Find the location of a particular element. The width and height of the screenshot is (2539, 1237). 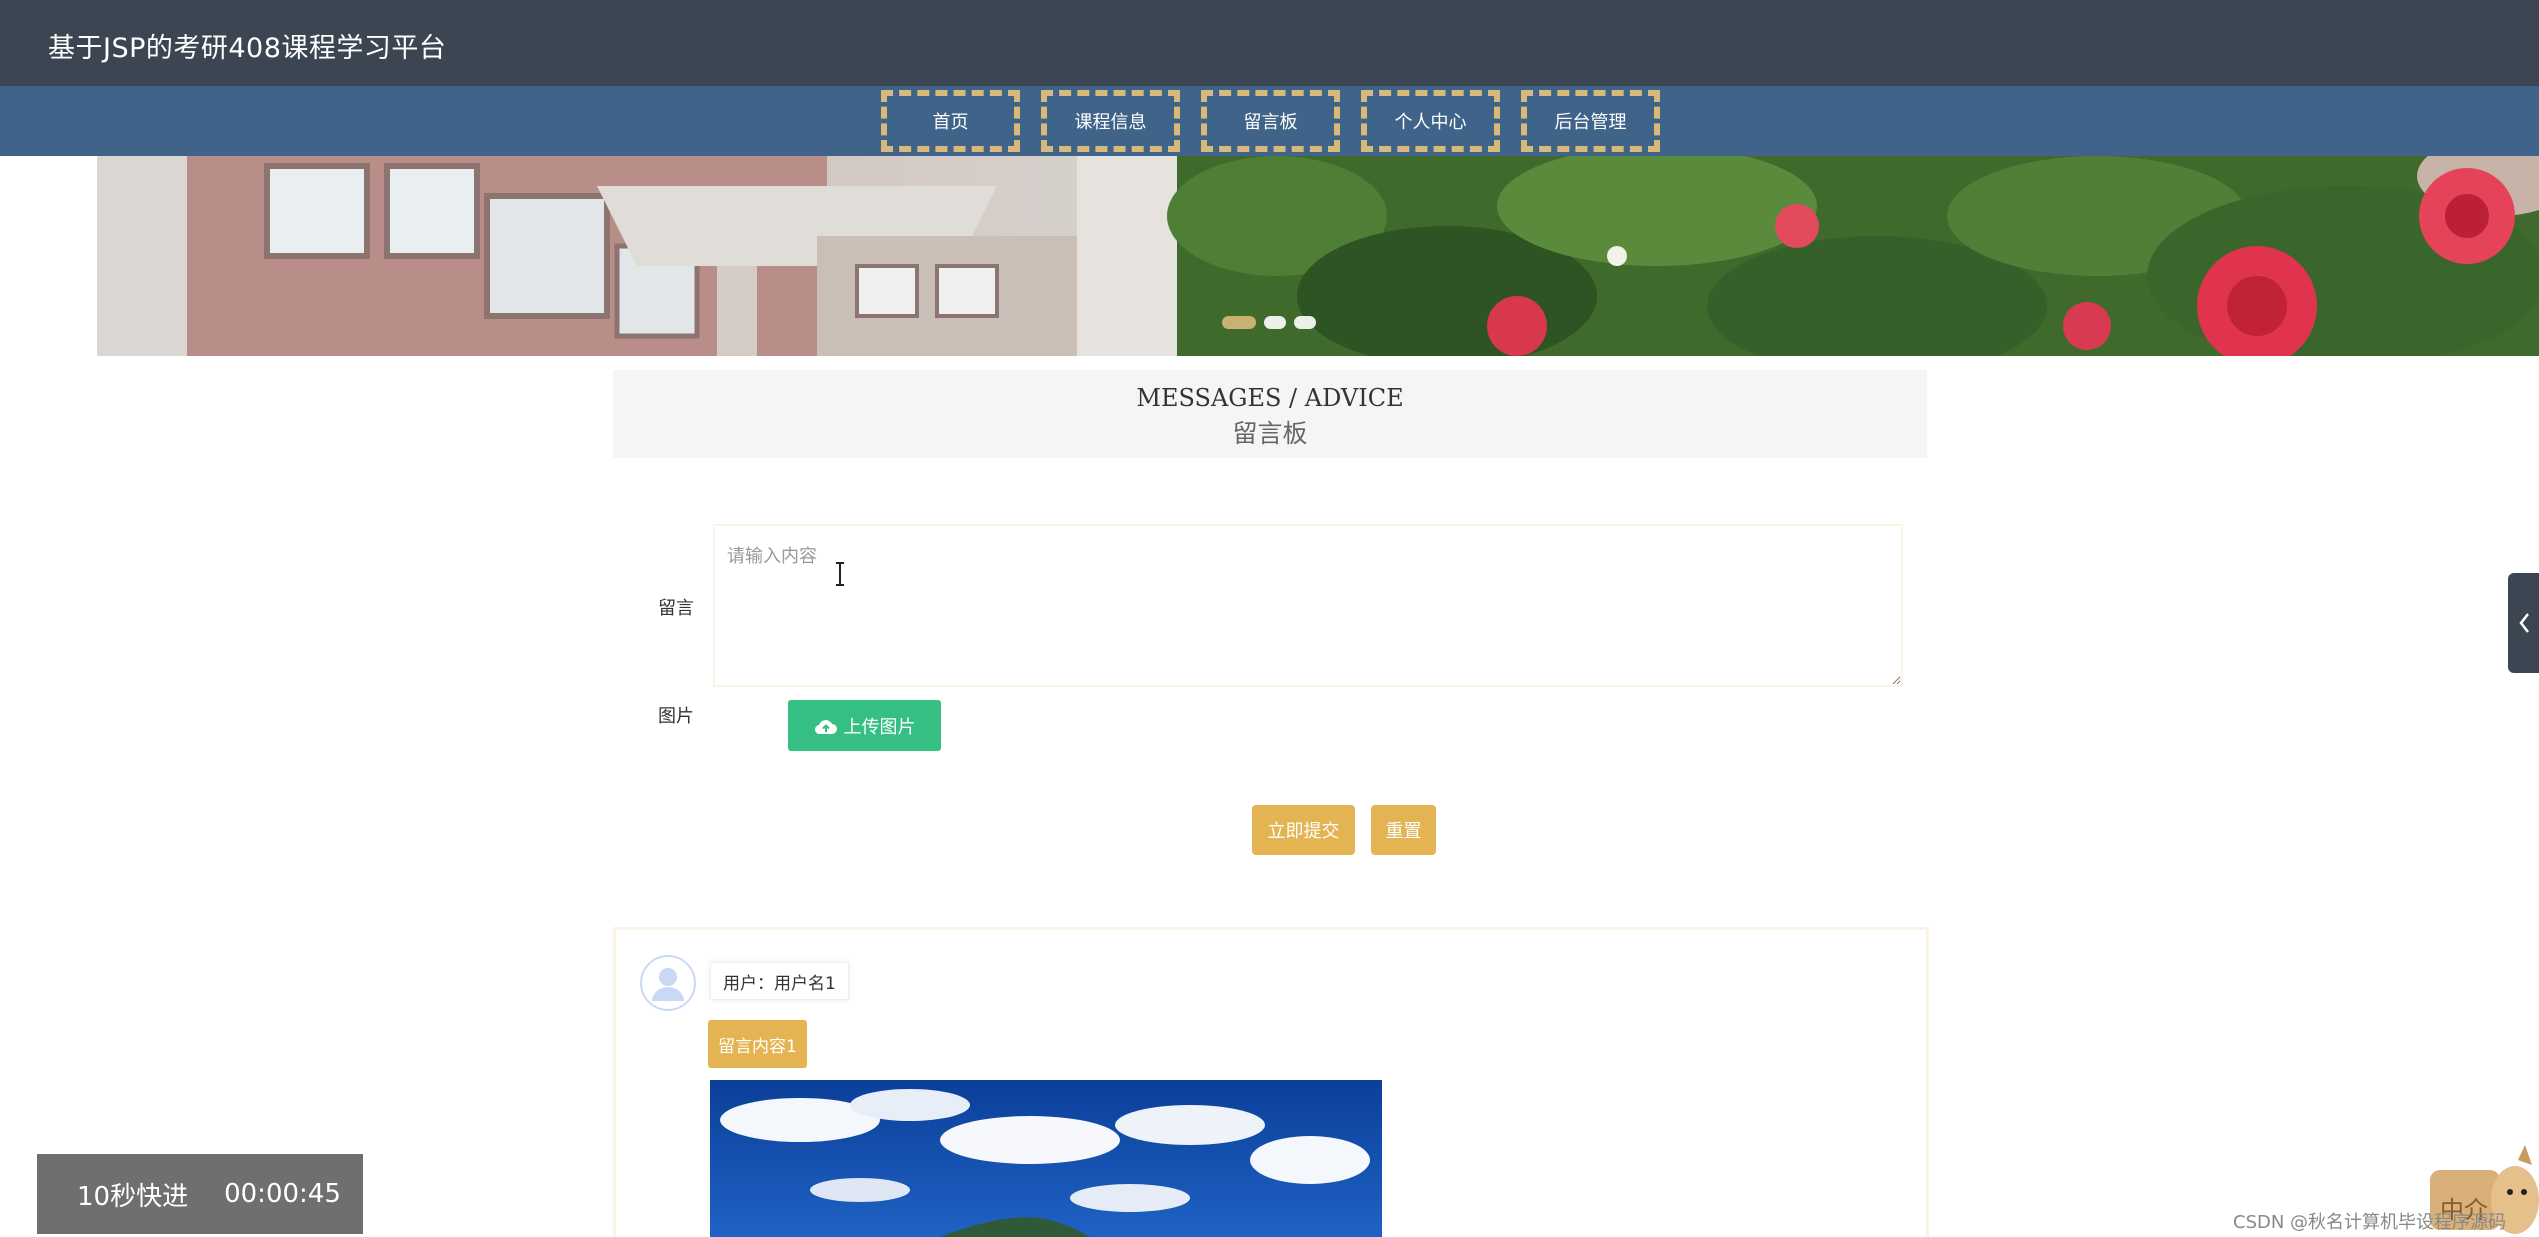

user-avatar is located at coordinates (668, 983).